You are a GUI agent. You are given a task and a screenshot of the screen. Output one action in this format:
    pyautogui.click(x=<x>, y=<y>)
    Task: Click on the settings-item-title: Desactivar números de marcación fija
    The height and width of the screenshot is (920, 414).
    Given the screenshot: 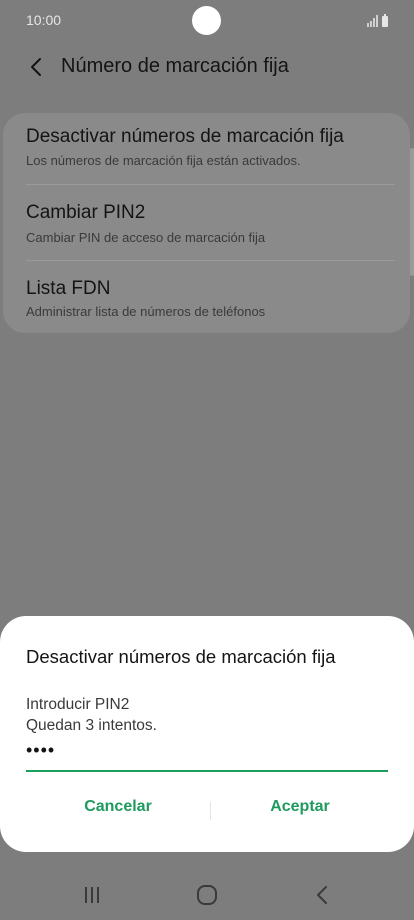 What is the action you would take?
    pyautogui.click(x=185, y=136)
    